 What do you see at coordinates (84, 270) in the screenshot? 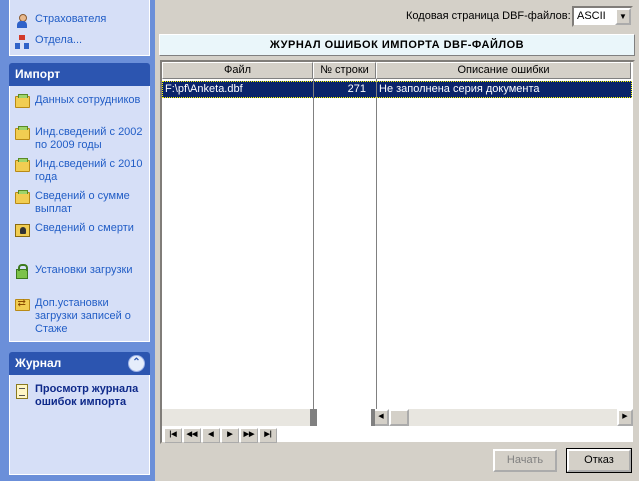
I see `sidebar-item-label: Установки загрузки` at bounding box center [84, 270].